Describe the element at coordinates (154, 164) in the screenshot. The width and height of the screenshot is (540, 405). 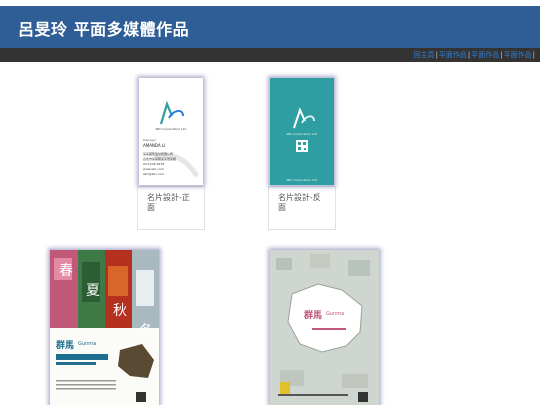
I see `card-line: 02-1234-5678` at that location.